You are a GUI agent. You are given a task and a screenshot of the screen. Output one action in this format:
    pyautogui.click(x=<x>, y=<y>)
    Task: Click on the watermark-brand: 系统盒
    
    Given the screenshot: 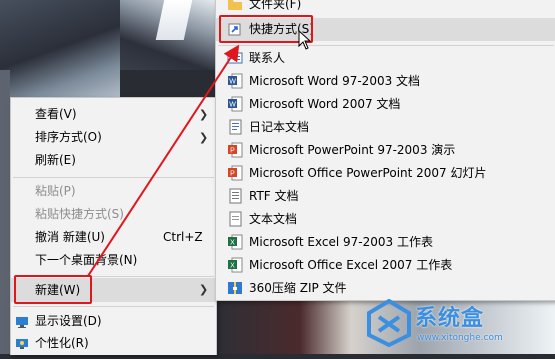 What is the action you would take?
    pyautogui.click(x=450, y=318)
    